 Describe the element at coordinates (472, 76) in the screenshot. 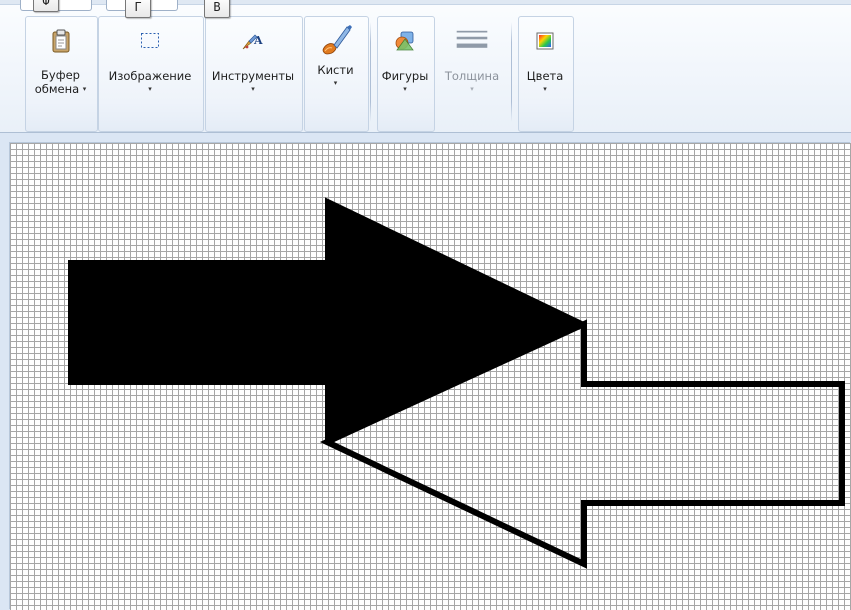

I see `size-label: Толщина` at that location.